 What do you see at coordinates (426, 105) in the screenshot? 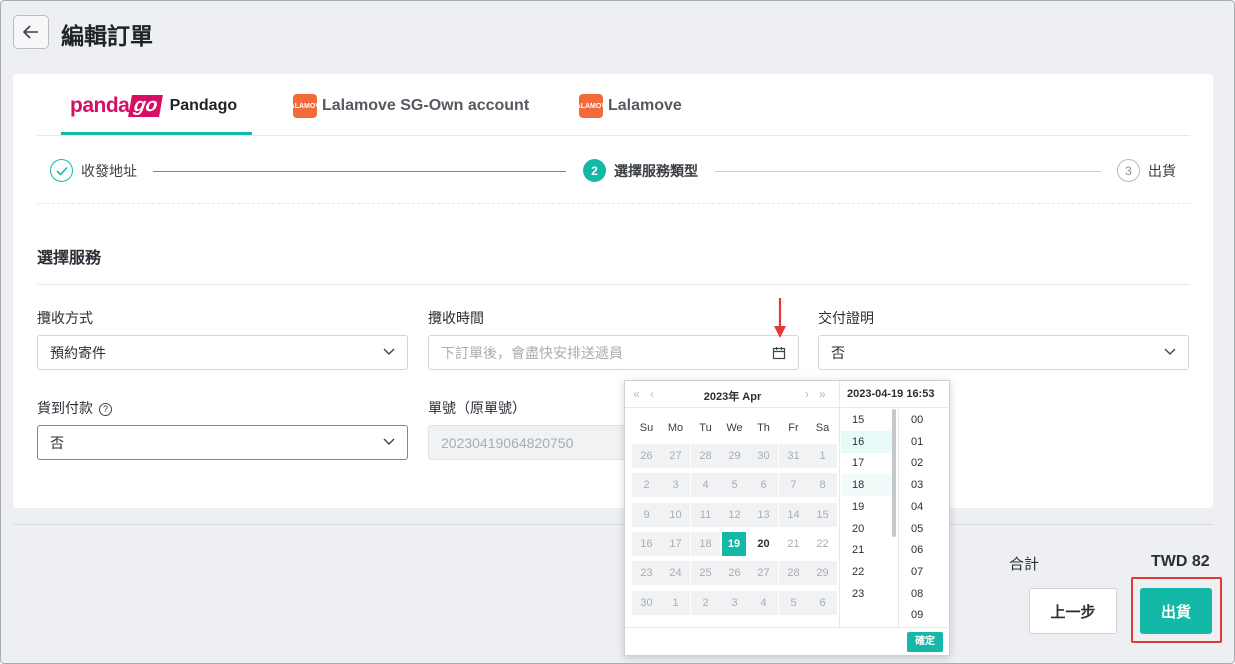
I see `tab-label: Lalamove SG-Own account` at bounding box center [426, 105].